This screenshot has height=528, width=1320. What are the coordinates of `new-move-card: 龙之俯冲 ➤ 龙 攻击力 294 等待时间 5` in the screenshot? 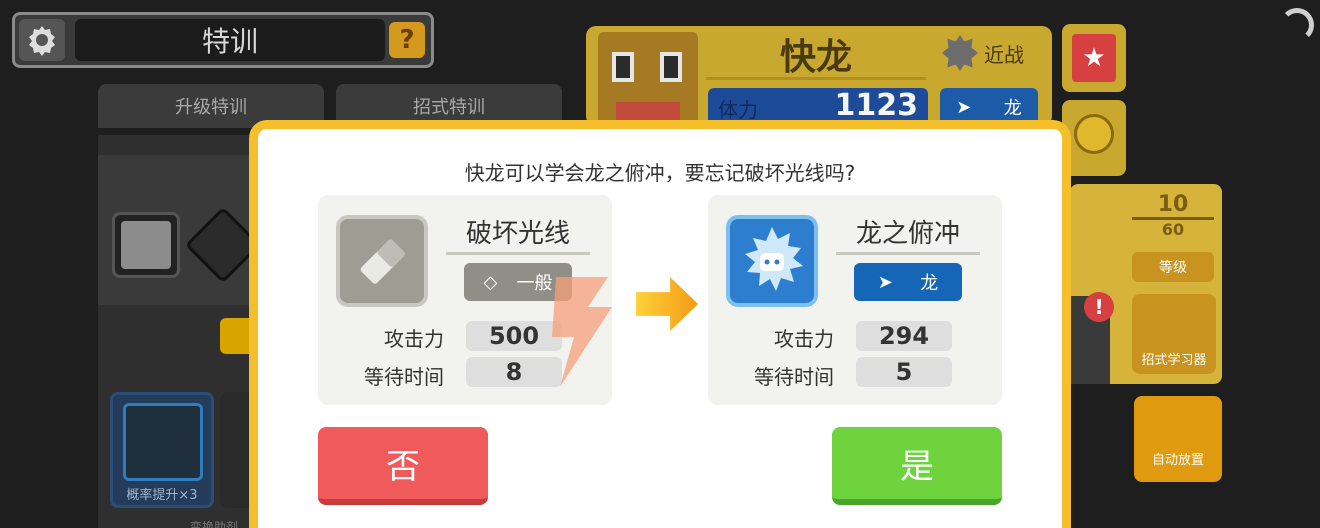 It's located at (855, 300).